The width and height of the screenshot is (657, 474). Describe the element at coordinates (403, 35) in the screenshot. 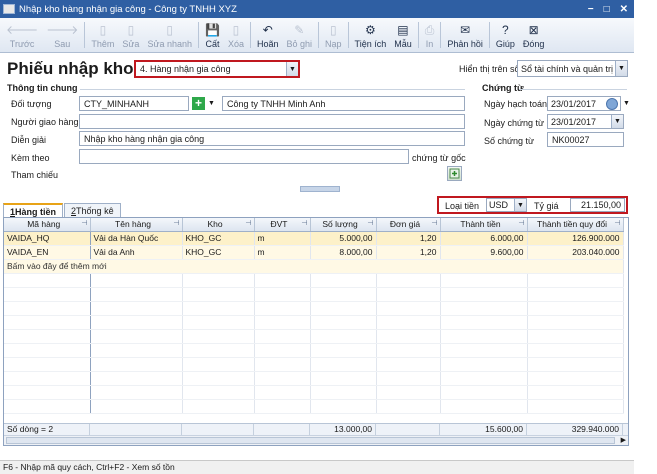

I see `toolbar-button-11: ▤ Mẫu` at that location.